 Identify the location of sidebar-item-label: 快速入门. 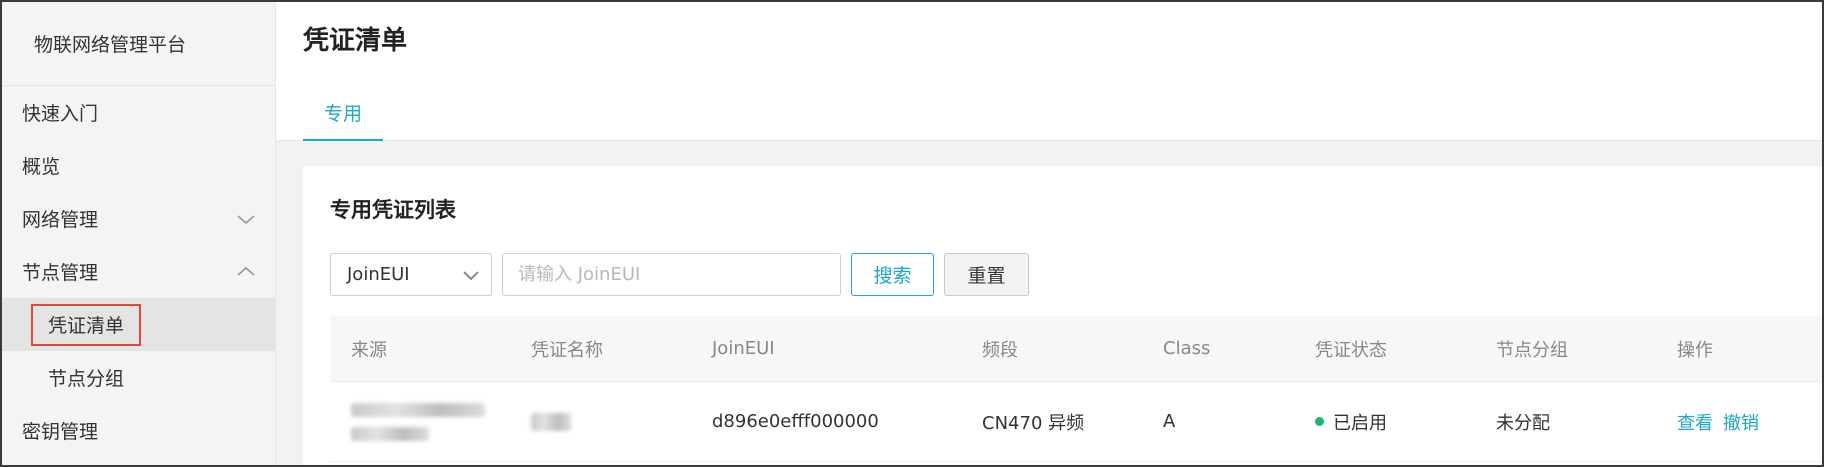
(60, 114).